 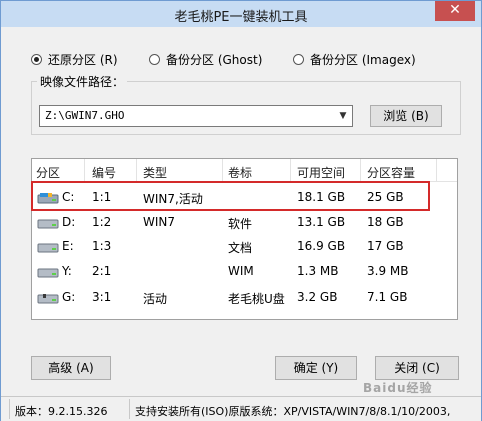 What do you see at coordinates (385, 246) in the screenshot?
I see `cell-size: 17 GB` at bounding box center [385, 246].